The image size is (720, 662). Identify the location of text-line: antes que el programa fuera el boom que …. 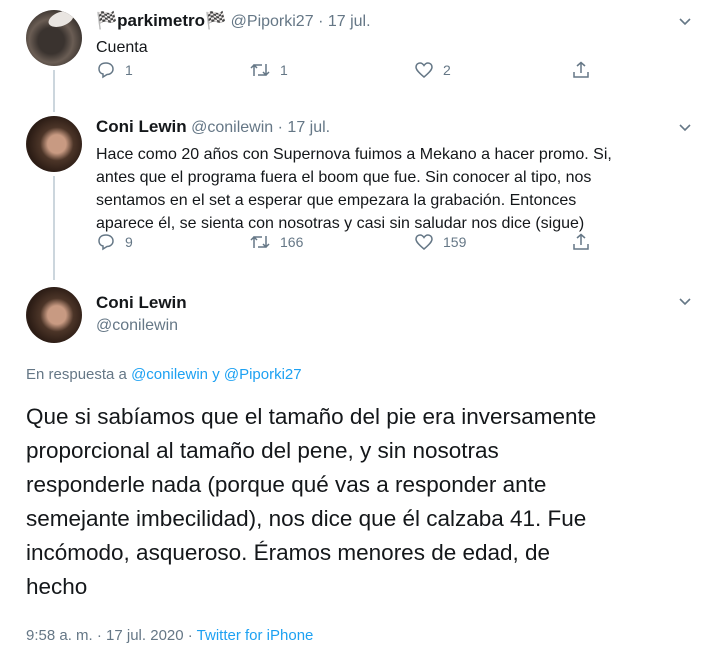
(344, 177).